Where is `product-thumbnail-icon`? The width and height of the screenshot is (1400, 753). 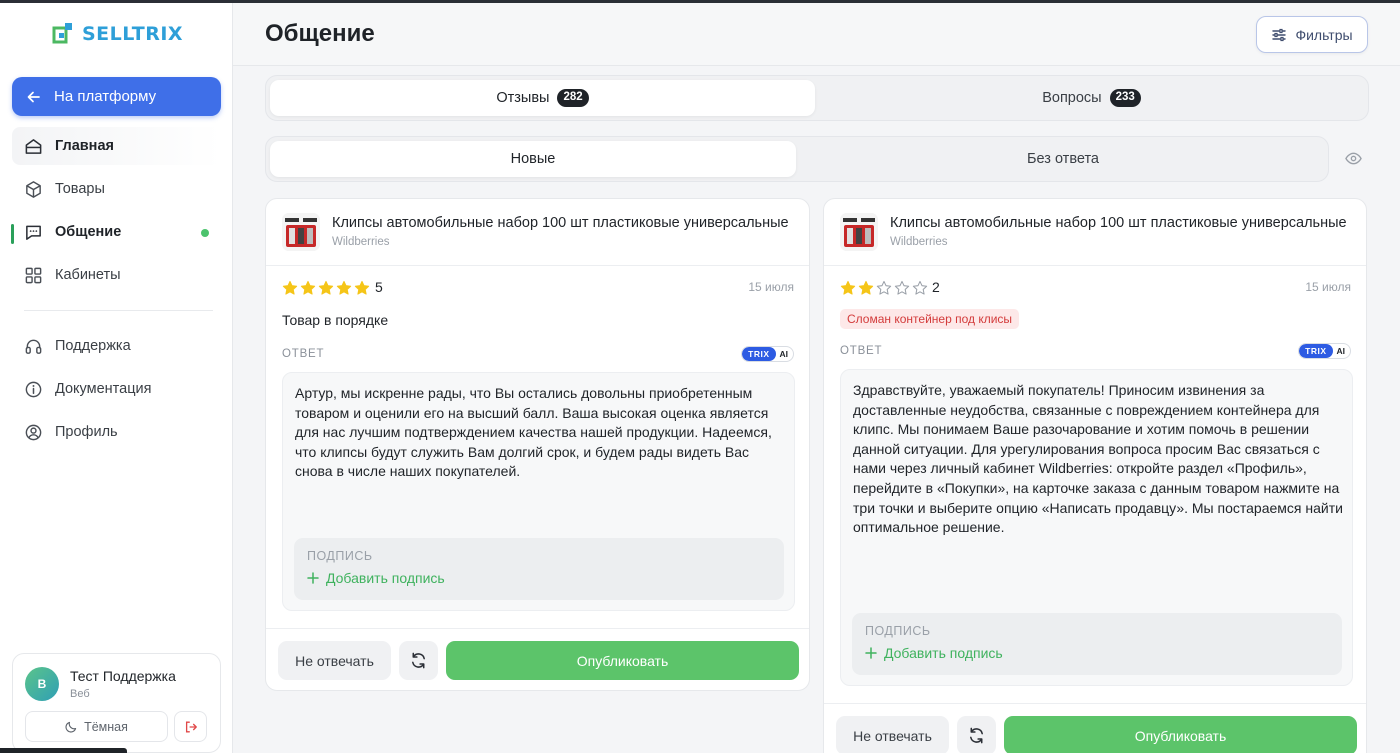
product-thumbnail-icon is located at coordinates (301, 232).